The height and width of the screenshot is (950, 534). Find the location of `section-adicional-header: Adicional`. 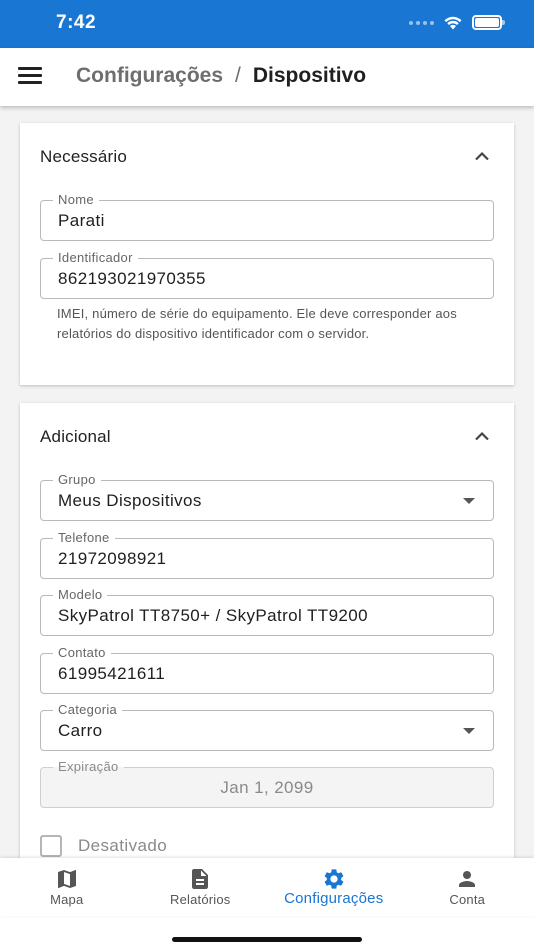

section-adicional-header: Adicional is located at coordinates (267, 437).